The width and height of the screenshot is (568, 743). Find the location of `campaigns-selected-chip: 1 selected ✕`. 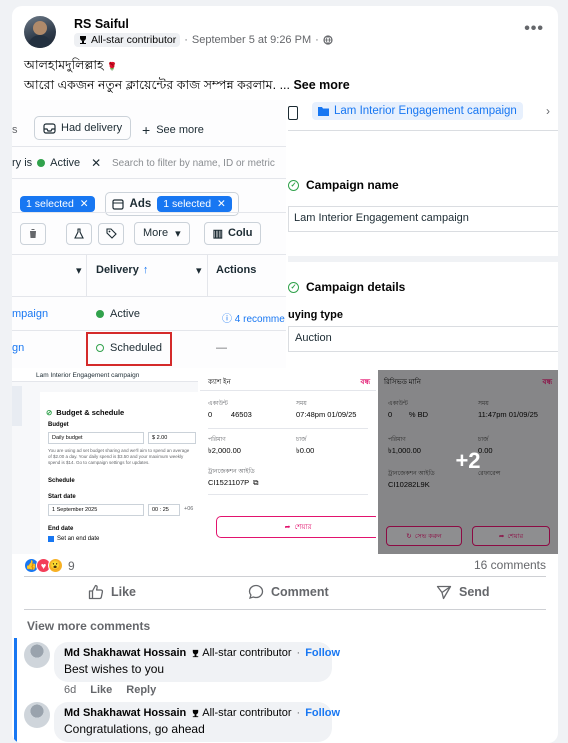

campaigns-selected-chip: 1 selected ✕ is located at coordinates (57, 204).